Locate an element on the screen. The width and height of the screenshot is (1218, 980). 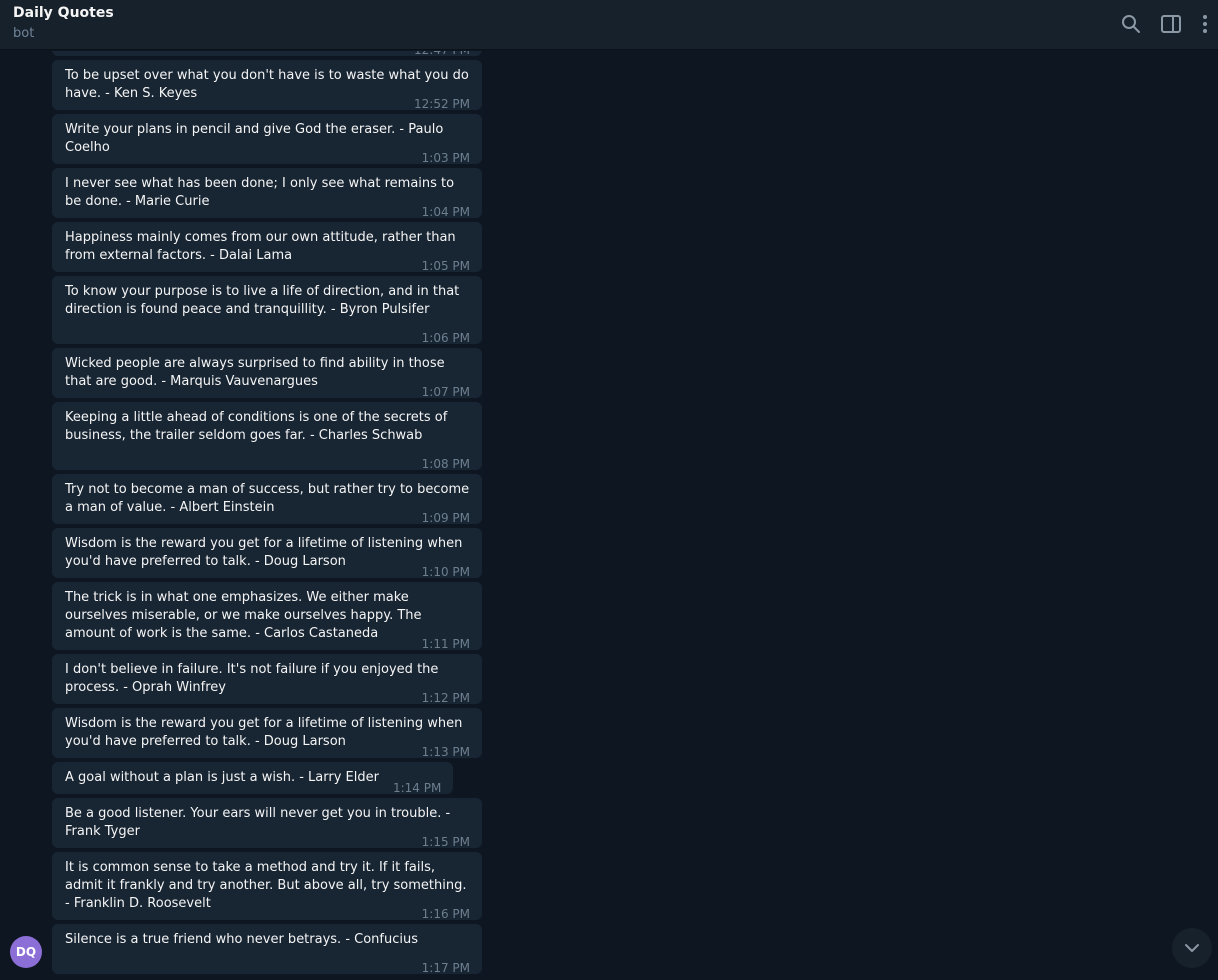
chat-subtitle: bot is located at coordinates (24, 33).